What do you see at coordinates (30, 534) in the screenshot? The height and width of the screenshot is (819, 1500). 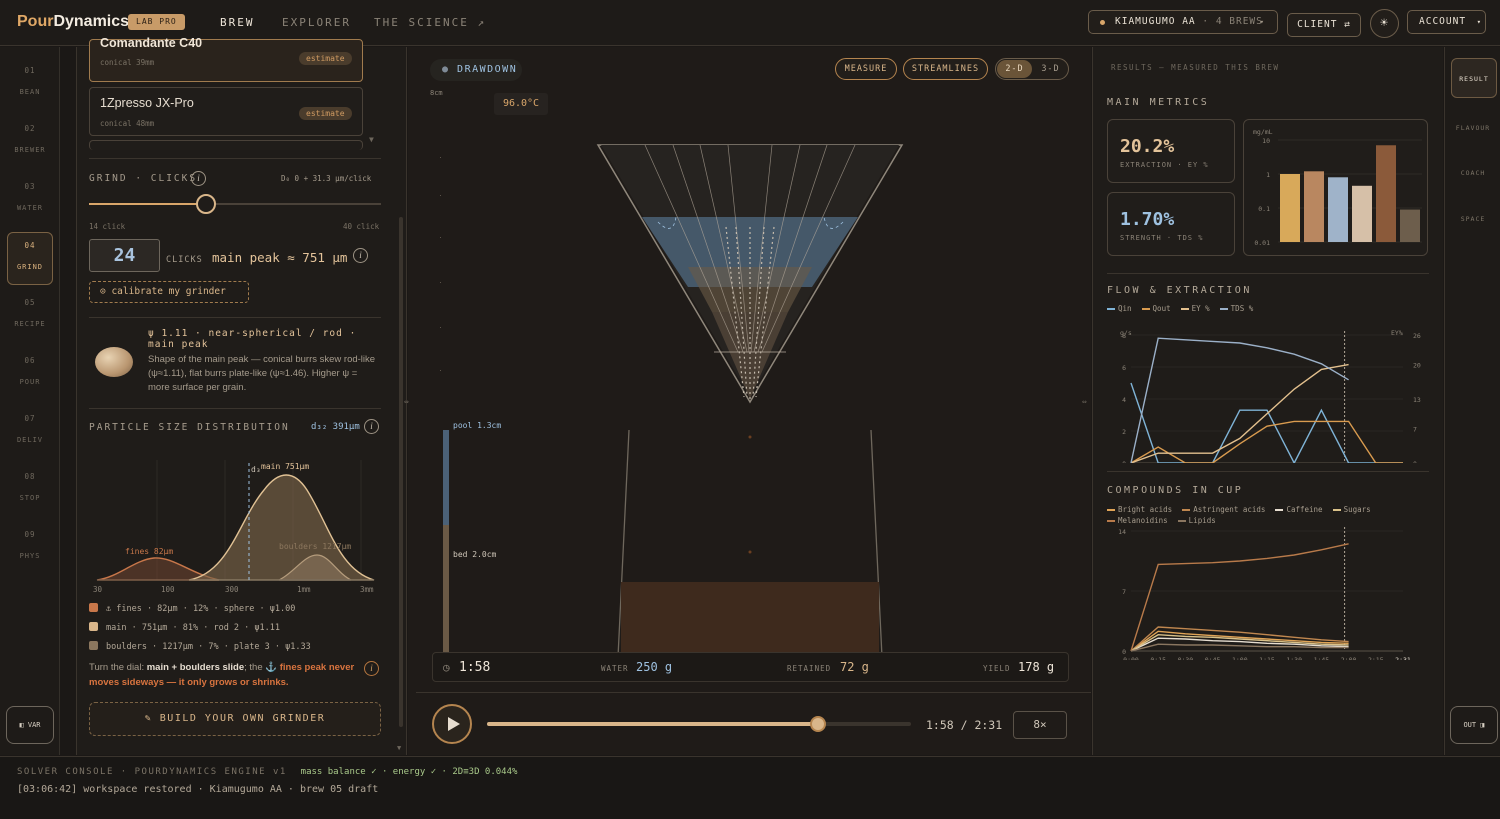 I see `step-number: 09` at bounding box center [30, 534].